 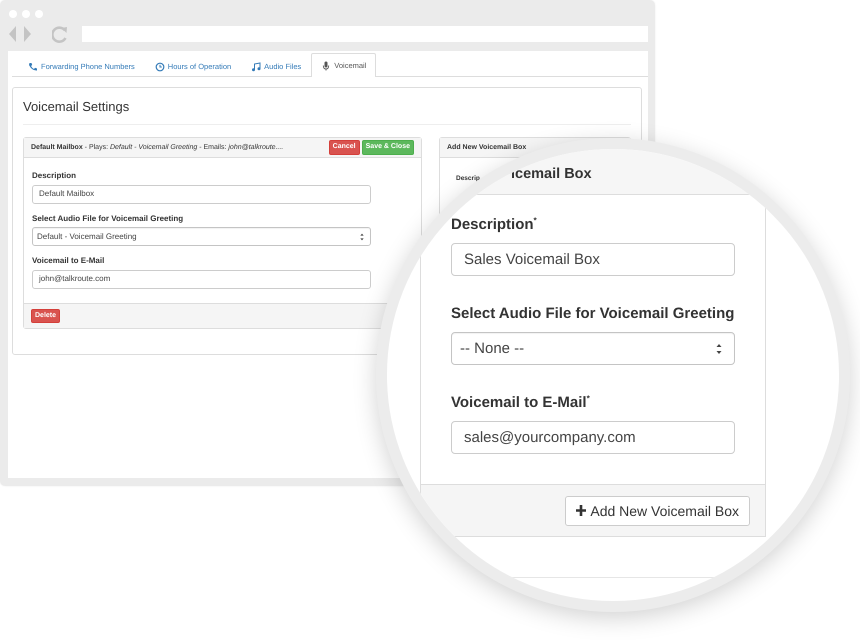 What do you see at coordinates (159, 67) in the screenshot?
I see `clock-icon` at bounding box center [159, 67].